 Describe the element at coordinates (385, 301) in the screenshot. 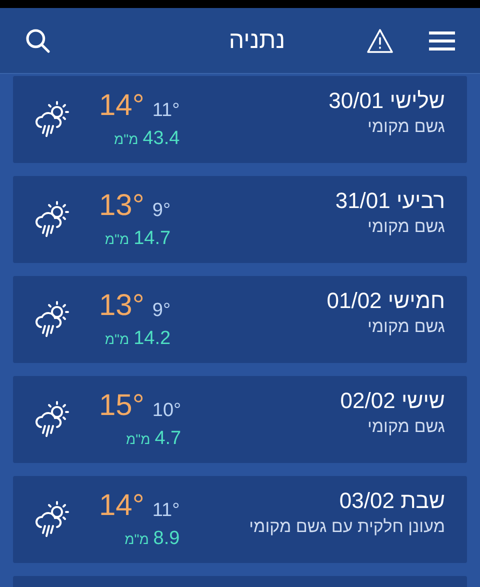

I see `day-date: חמישי 01/02` at that location.